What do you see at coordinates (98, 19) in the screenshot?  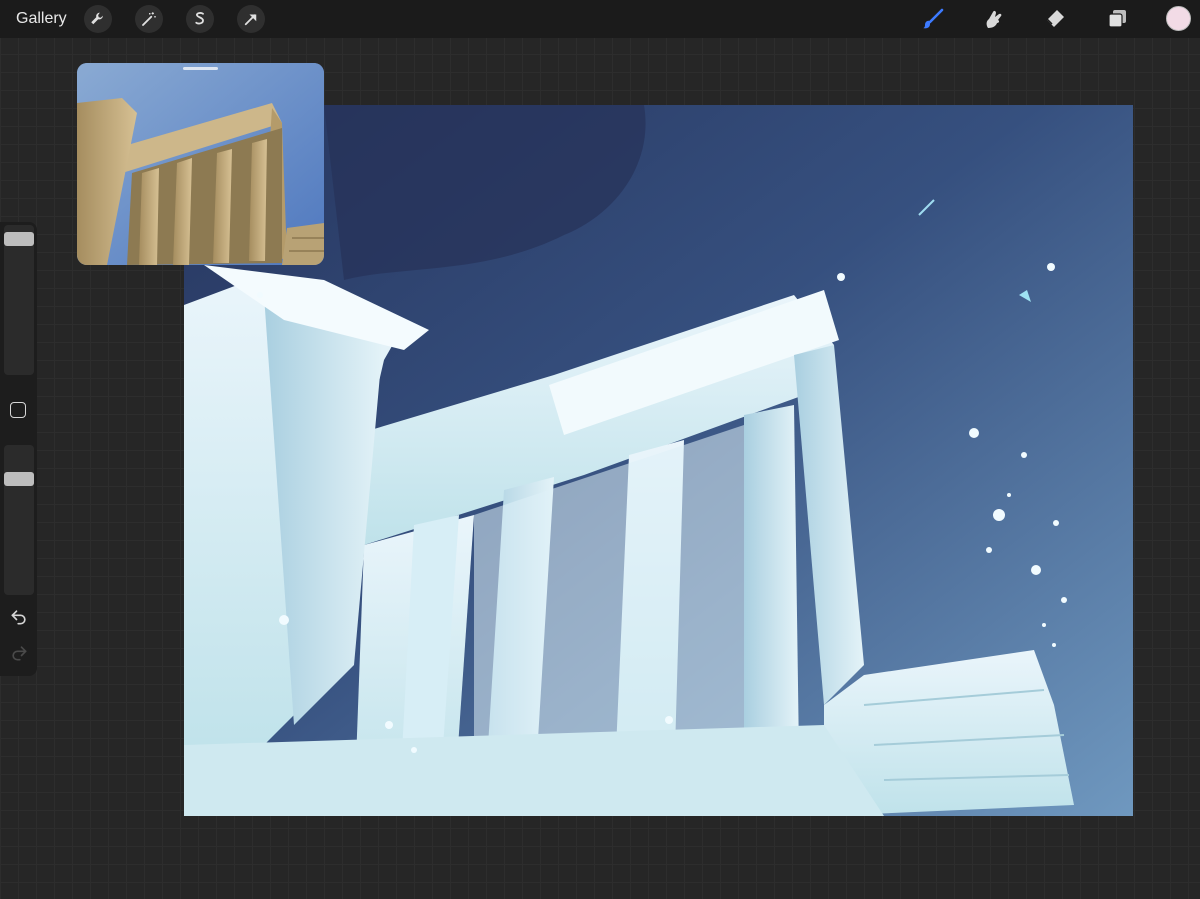 I see `wrench-icon` at bounding box center [98, 19].